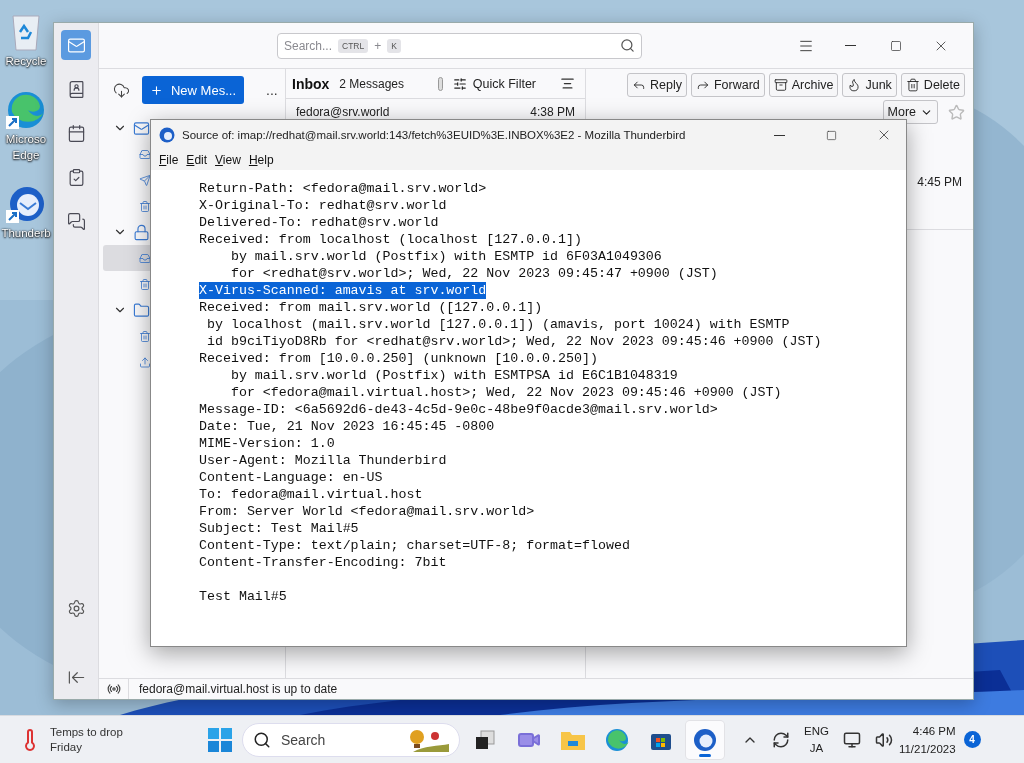 The height and width of the screenshot is (763, 1024). What do you see at coordinates (238, 689) in the screenshot?
I see `status-text: fedora@mail.virtual.host is up to date` at bounding box center [238, 689].